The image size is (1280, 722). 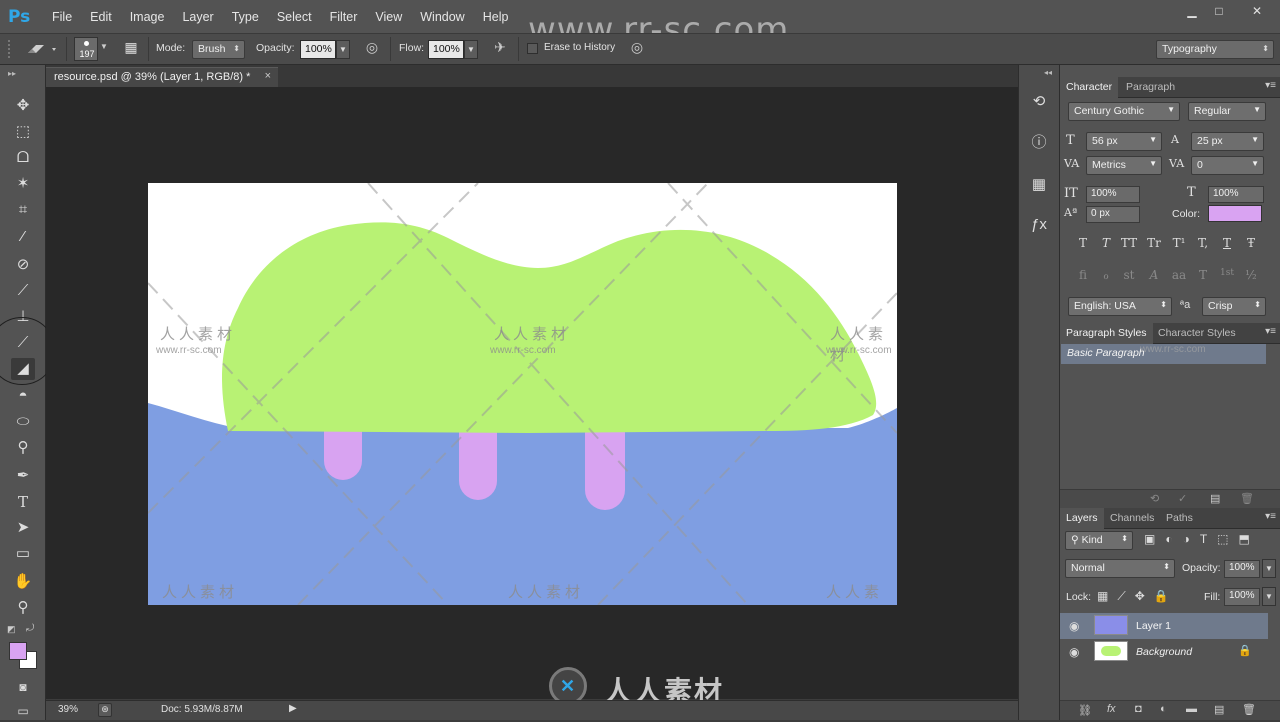 I want to click on baseline-shift-input: 0 px, so click(x=1113, y=214).